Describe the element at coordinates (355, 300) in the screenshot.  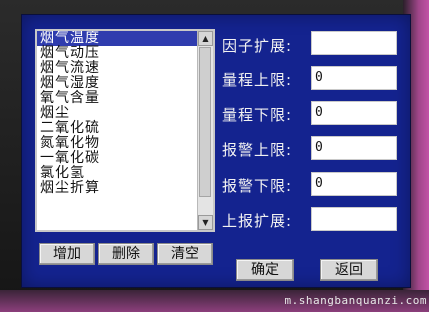
I see `watermark-text: m.shangbanquanzi.com` at that location.